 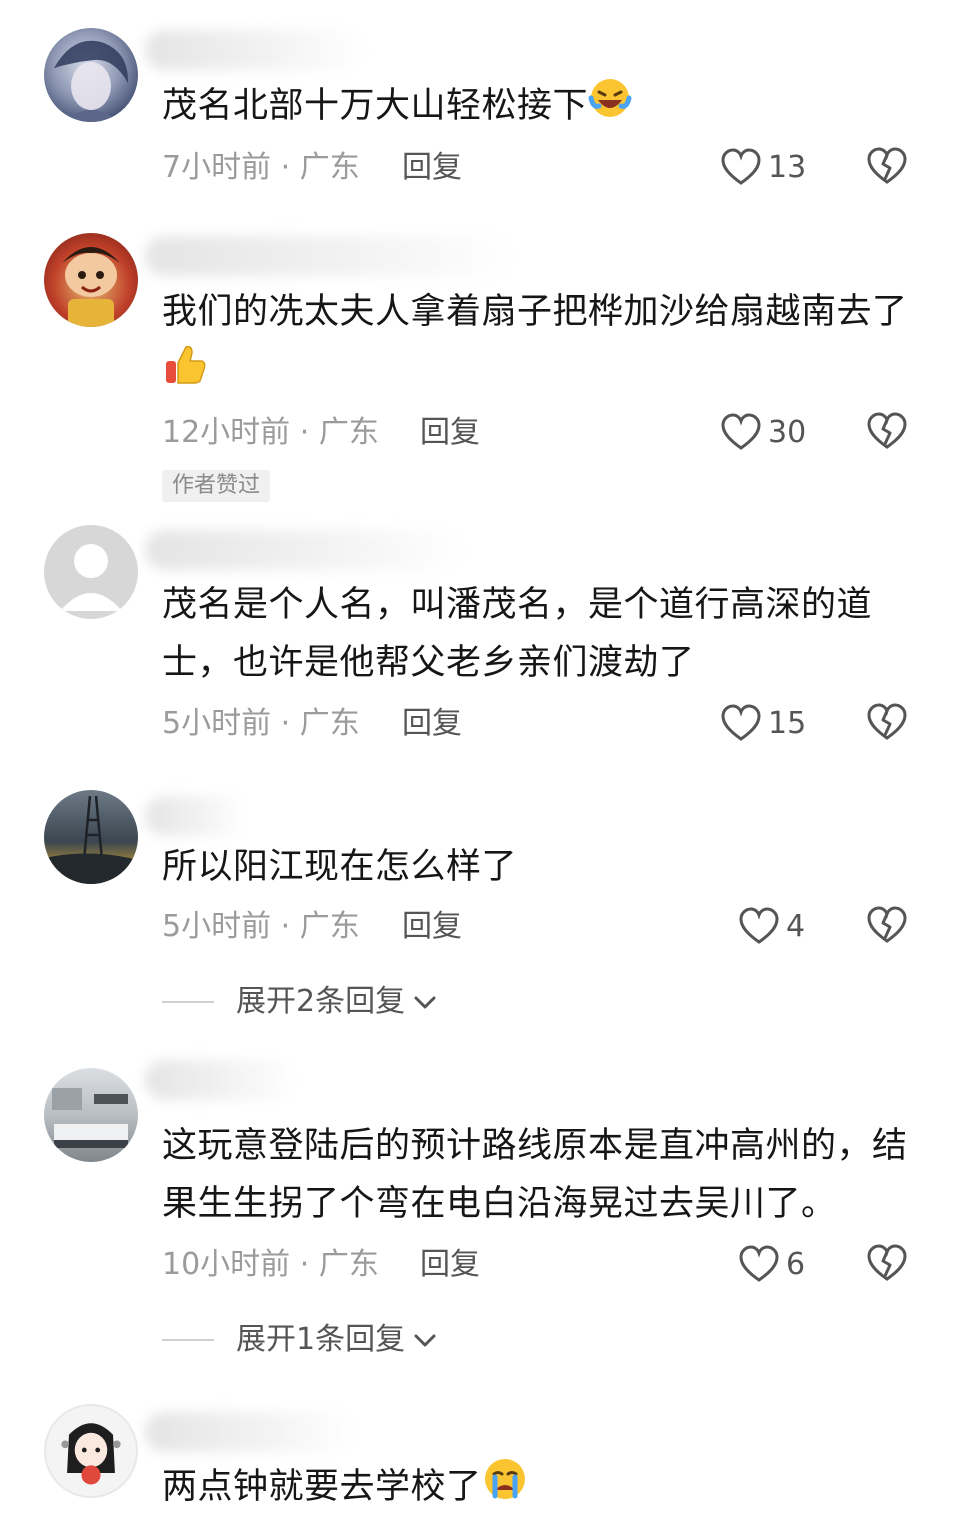 I want to click on default-avatar, so click(x=91, y=572).